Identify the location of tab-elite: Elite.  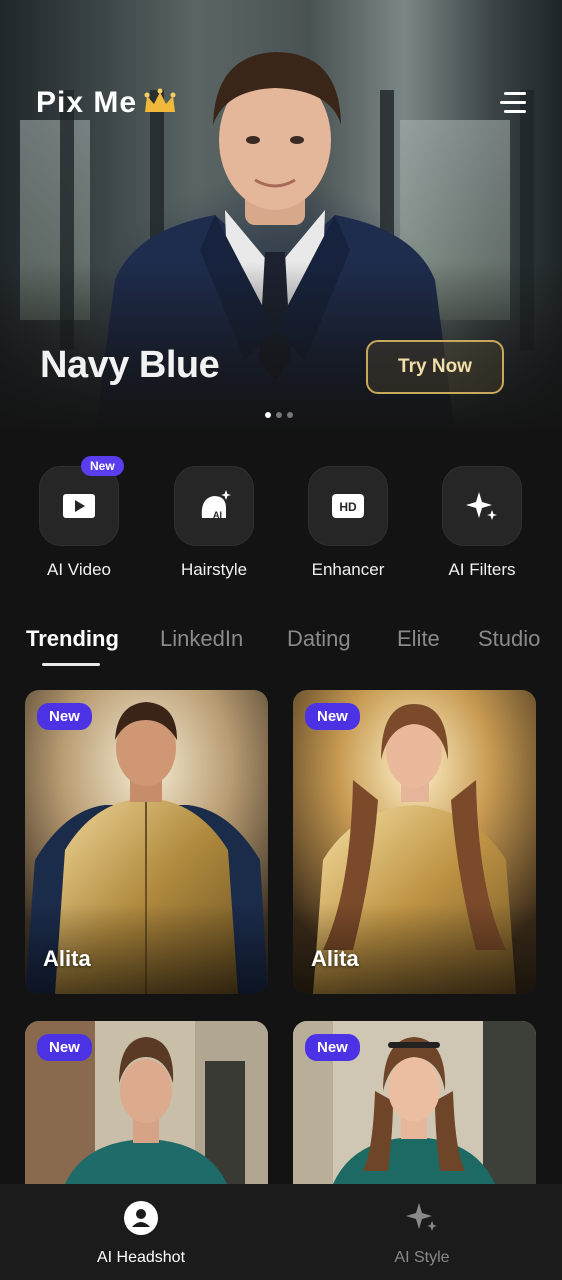
(418, 639).